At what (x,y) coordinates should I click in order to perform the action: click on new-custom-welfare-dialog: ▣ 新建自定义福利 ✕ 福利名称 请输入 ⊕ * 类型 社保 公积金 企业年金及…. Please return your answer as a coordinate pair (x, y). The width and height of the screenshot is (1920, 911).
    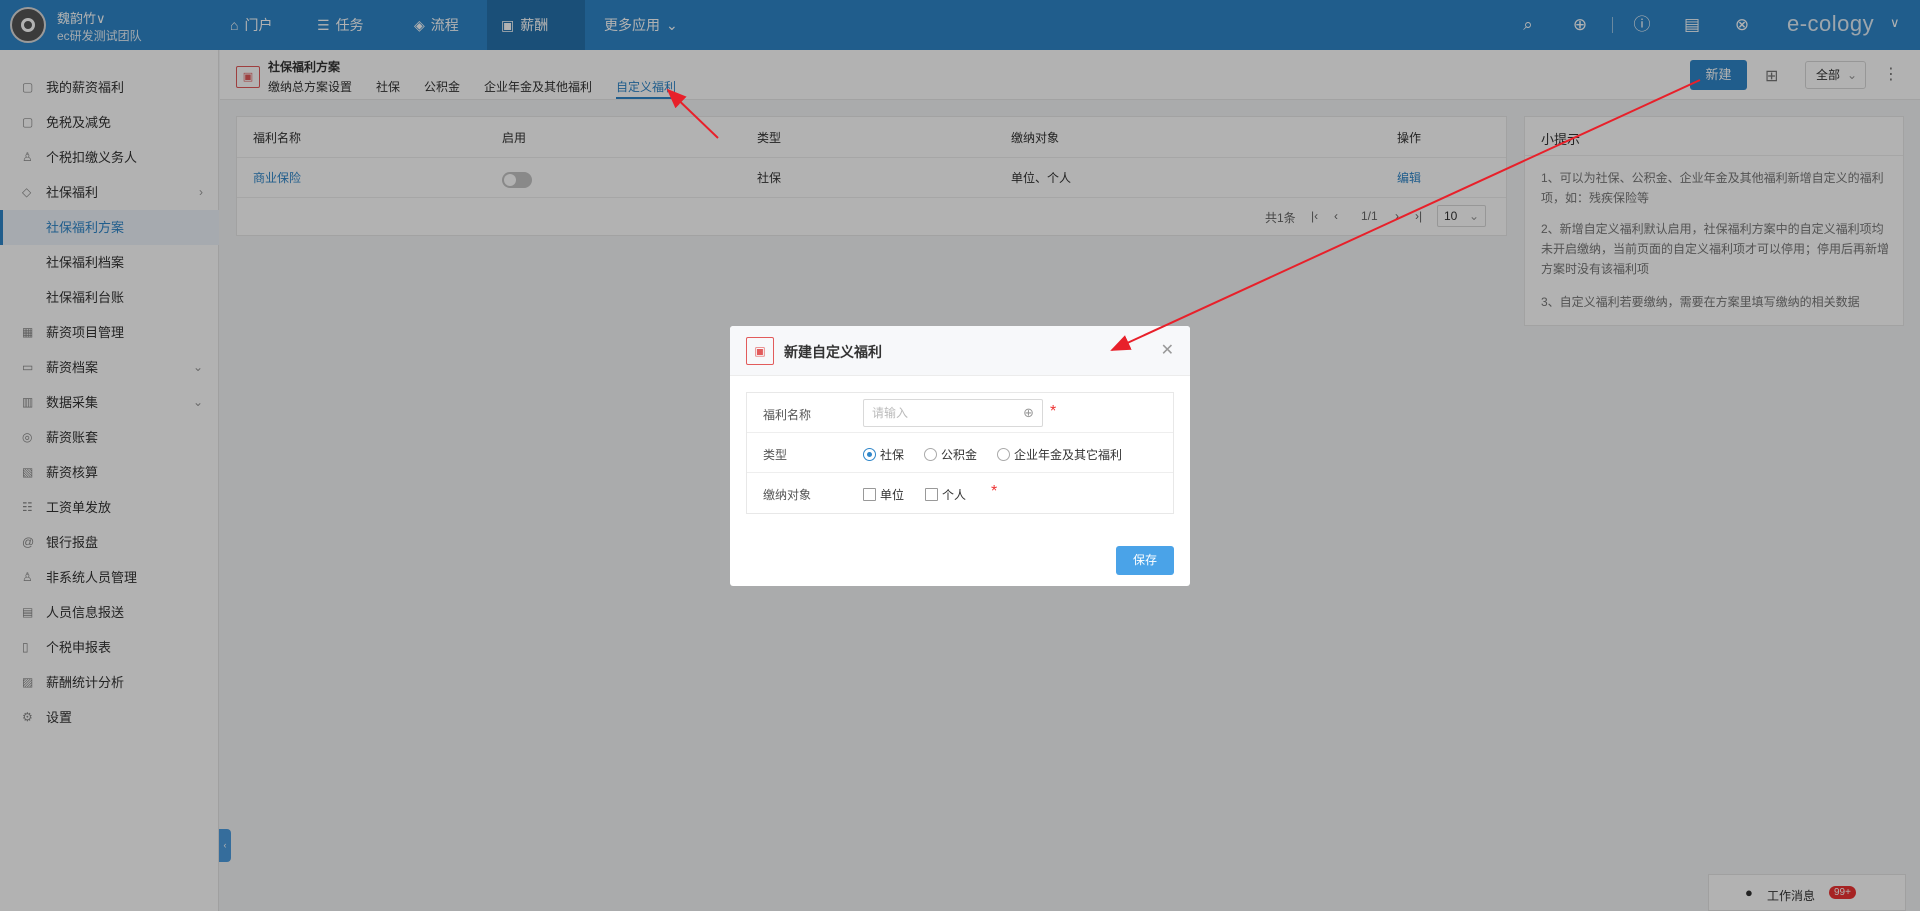
    Looking at the image, I should click on (960, 456).